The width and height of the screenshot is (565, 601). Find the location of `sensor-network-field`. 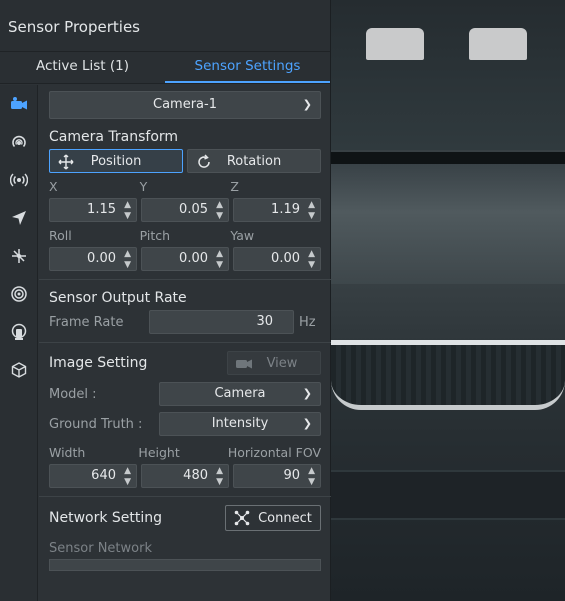

sensor-network-field is located at coordinates (185, 565).